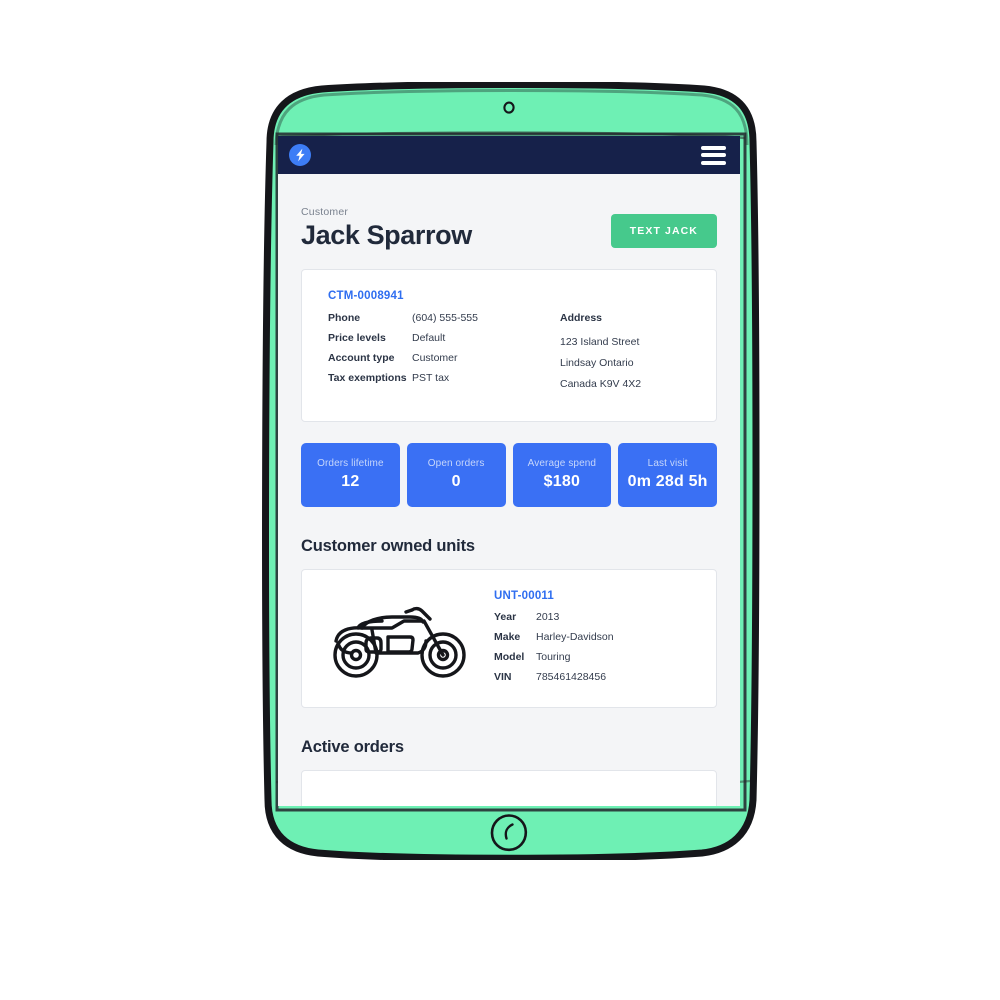 The image size is (1000, 1000). What do you see at coordinates (357, 337) in the screenshot?
I see `detail-label: Price levels` at bounding box center [357, 337].